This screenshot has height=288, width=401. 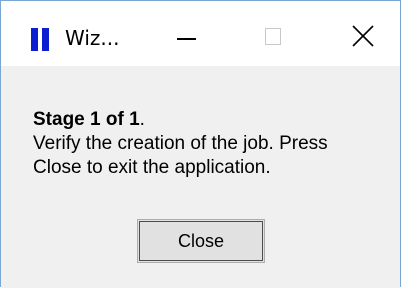 What do you see at coordinates (201, 241) in the screenshot?
I see `close-button: Close` at bounding box center [201, 241].